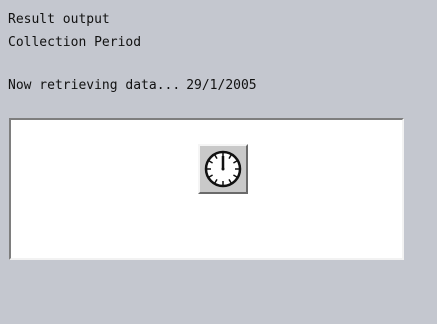 The image size is (437, 324). What do you see at coordinates (221, 85) in the screenshot?
I see `retrieval-date: 29/1/2005` at bounding box center [221, 85].